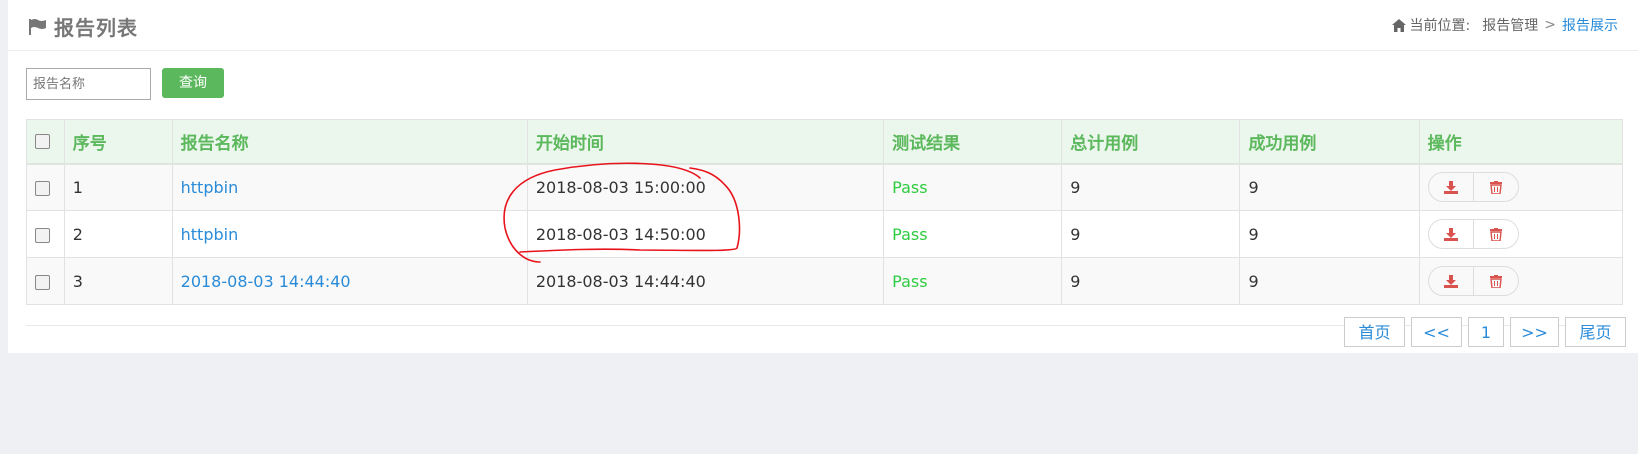 The height and width of the screenshot is (454, 1638). What do you see at coordinates (118, 234) in the screenshot?
I see `row-index: 2` at bounding box center [118, 234].